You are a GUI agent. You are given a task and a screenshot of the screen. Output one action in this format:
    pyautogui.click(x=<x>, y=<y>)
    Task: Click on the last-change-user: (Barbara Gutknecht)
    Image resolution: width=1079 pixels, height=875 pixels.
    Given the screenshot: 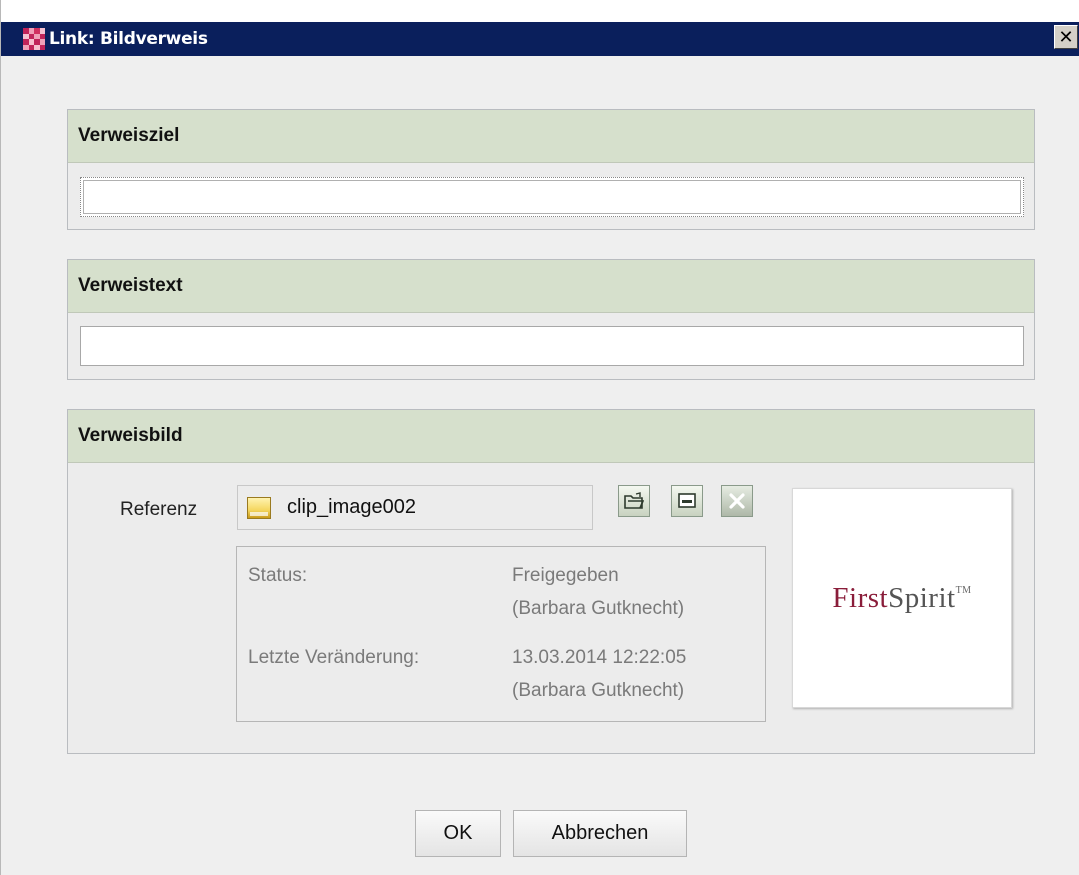 What is the action you would take?
    pyautogui.click(x=598, y=690)
    